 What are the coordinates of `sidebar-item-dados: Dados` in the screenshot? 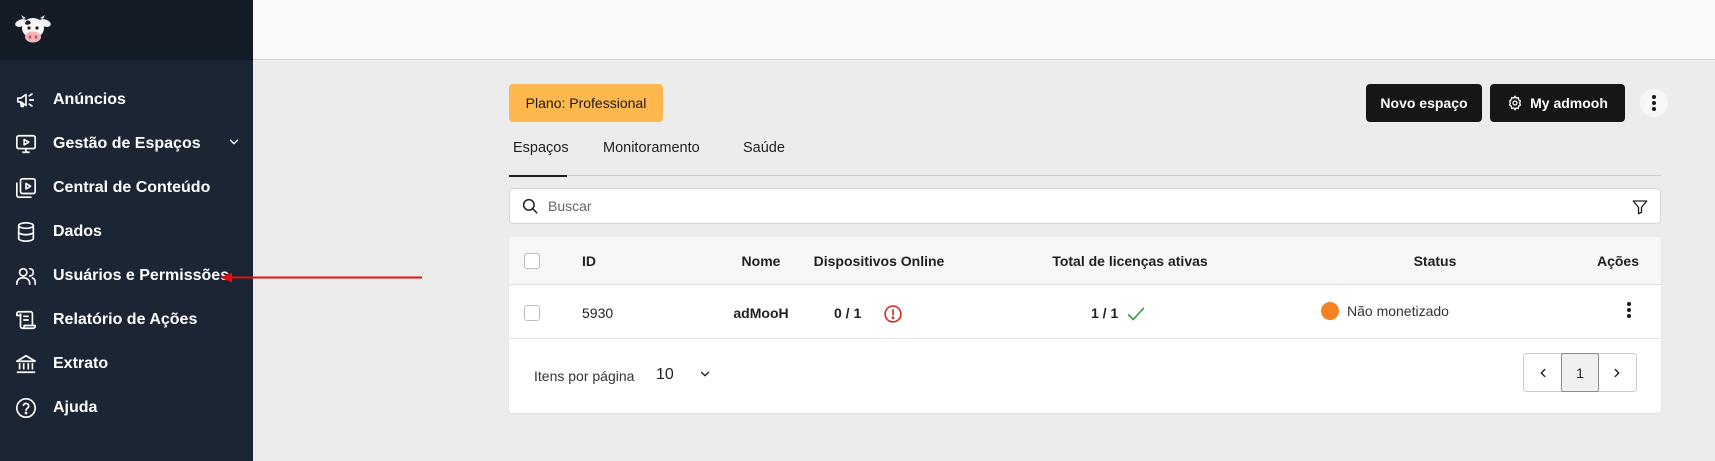 It's located at (126, 232).